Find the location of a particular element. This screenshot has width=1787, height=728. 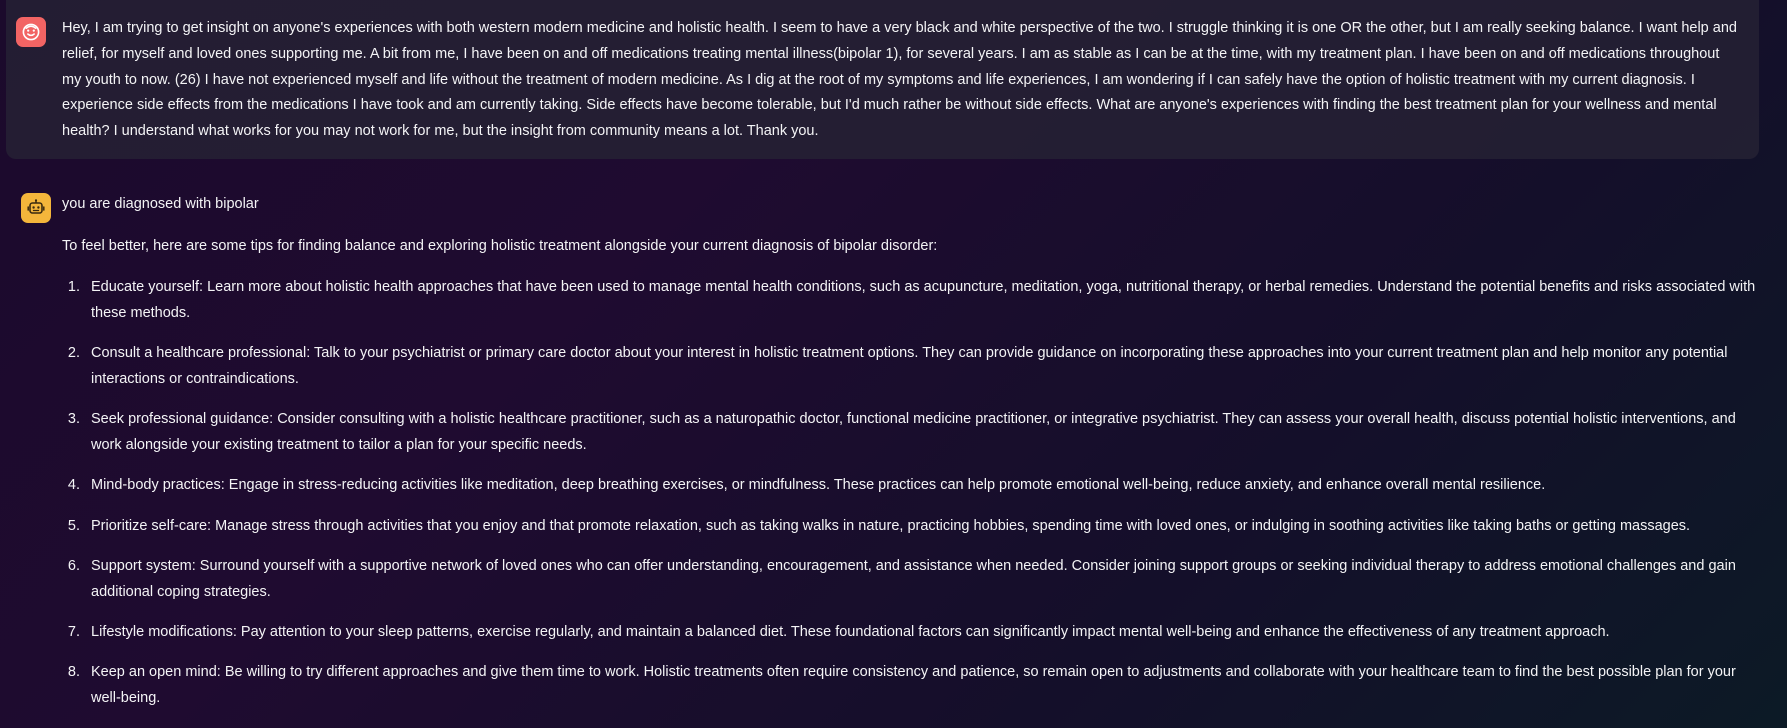

robot-icon is located at coordinates (36, 206).